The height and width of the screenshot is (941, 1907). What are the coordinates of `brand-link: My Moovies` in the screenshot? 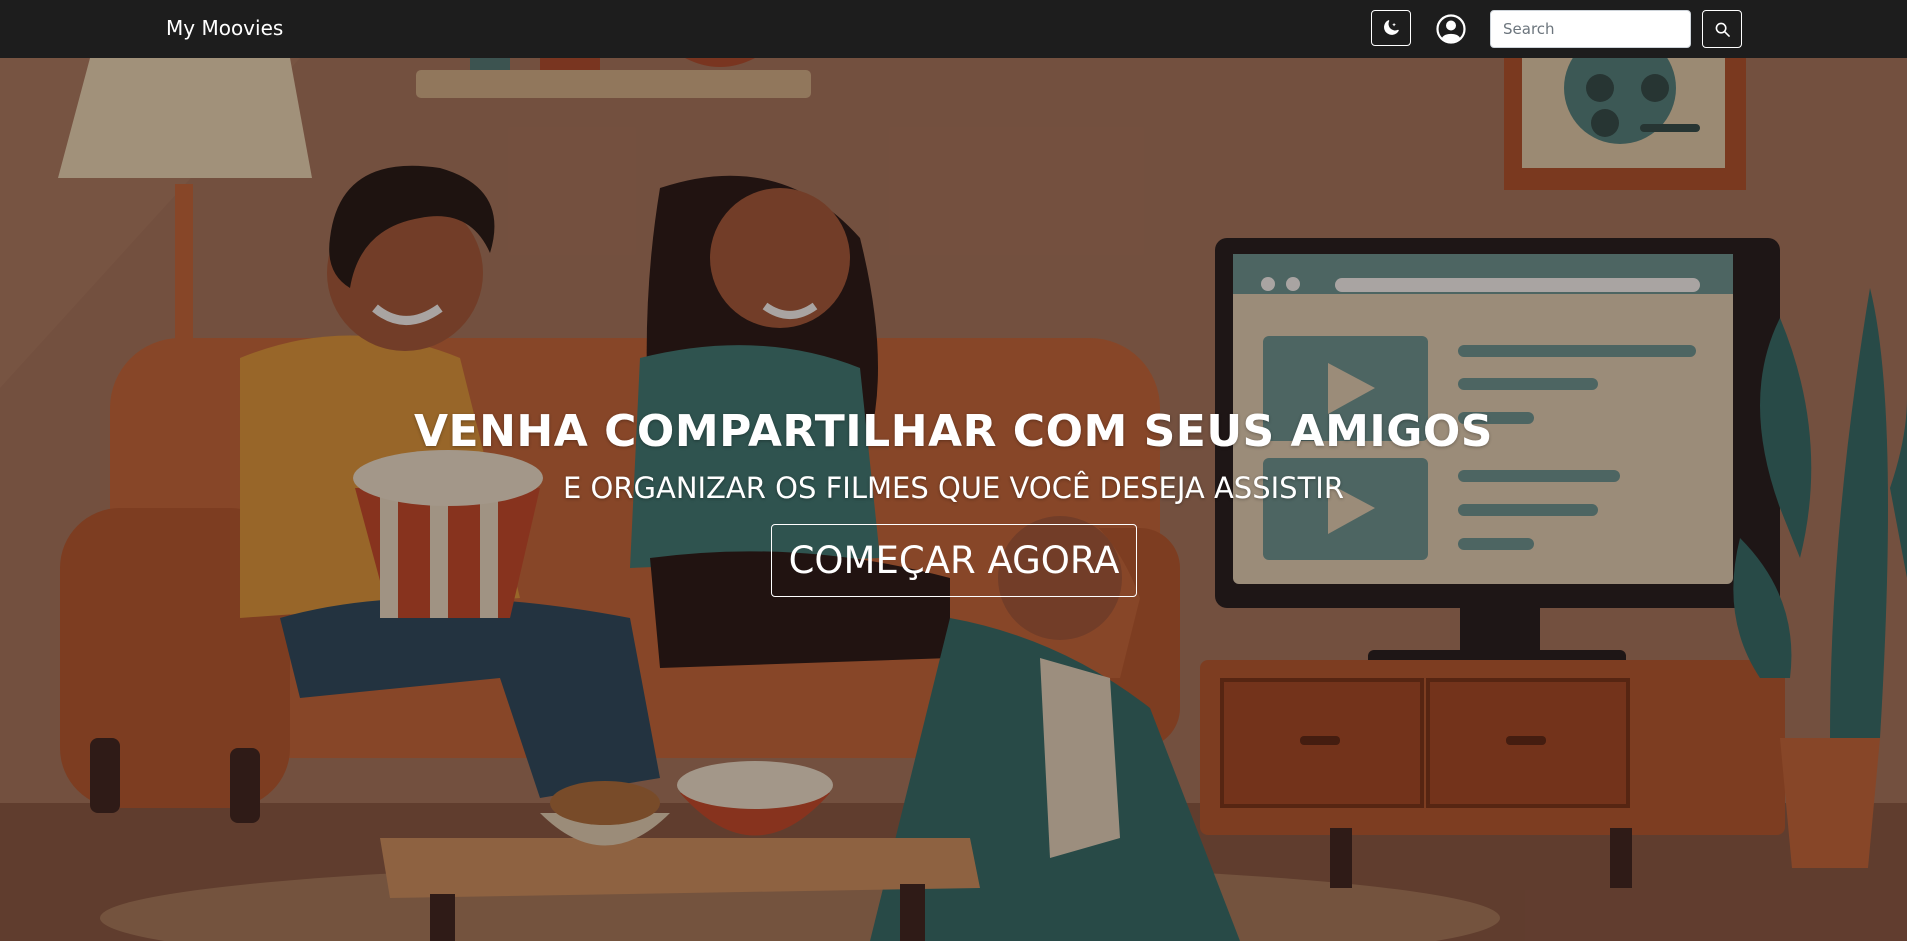 It's located at (224, 28).